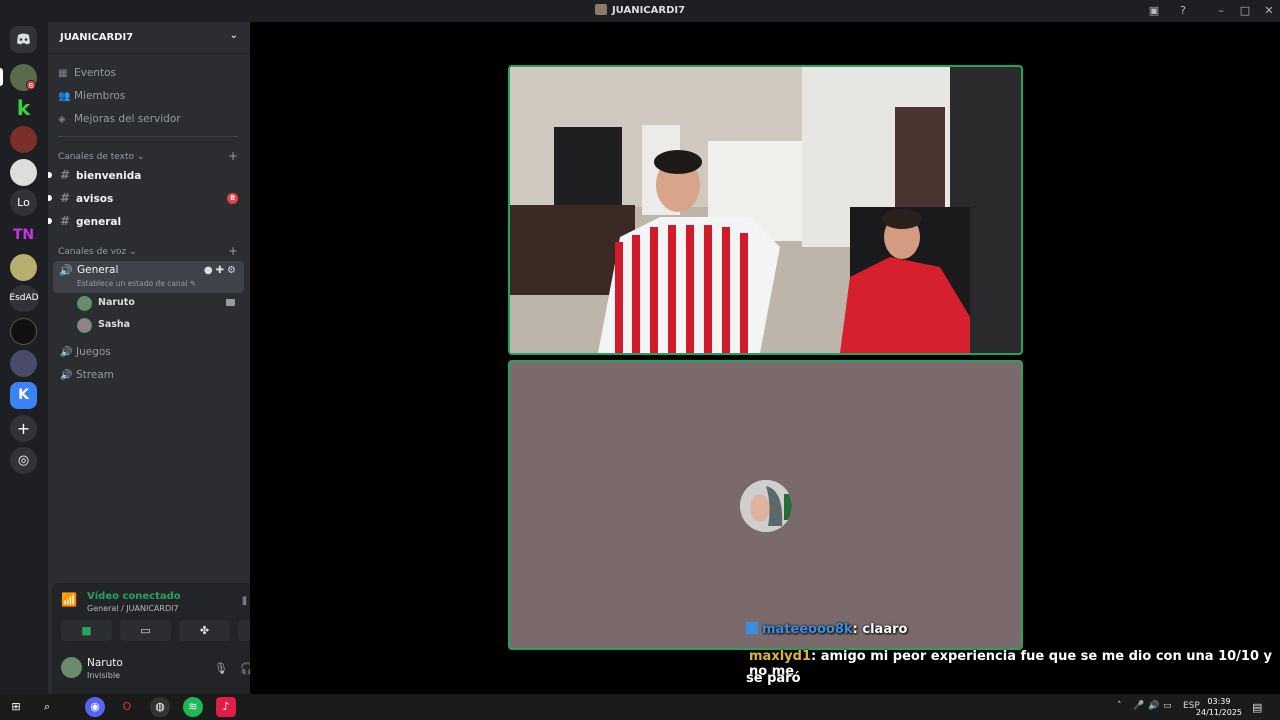 The width and height of the screenshot is (1280, 720). Describe the element at coordinates (807, 629) in the screenshot. I see `chat-username: mateeooo8k` at that location.